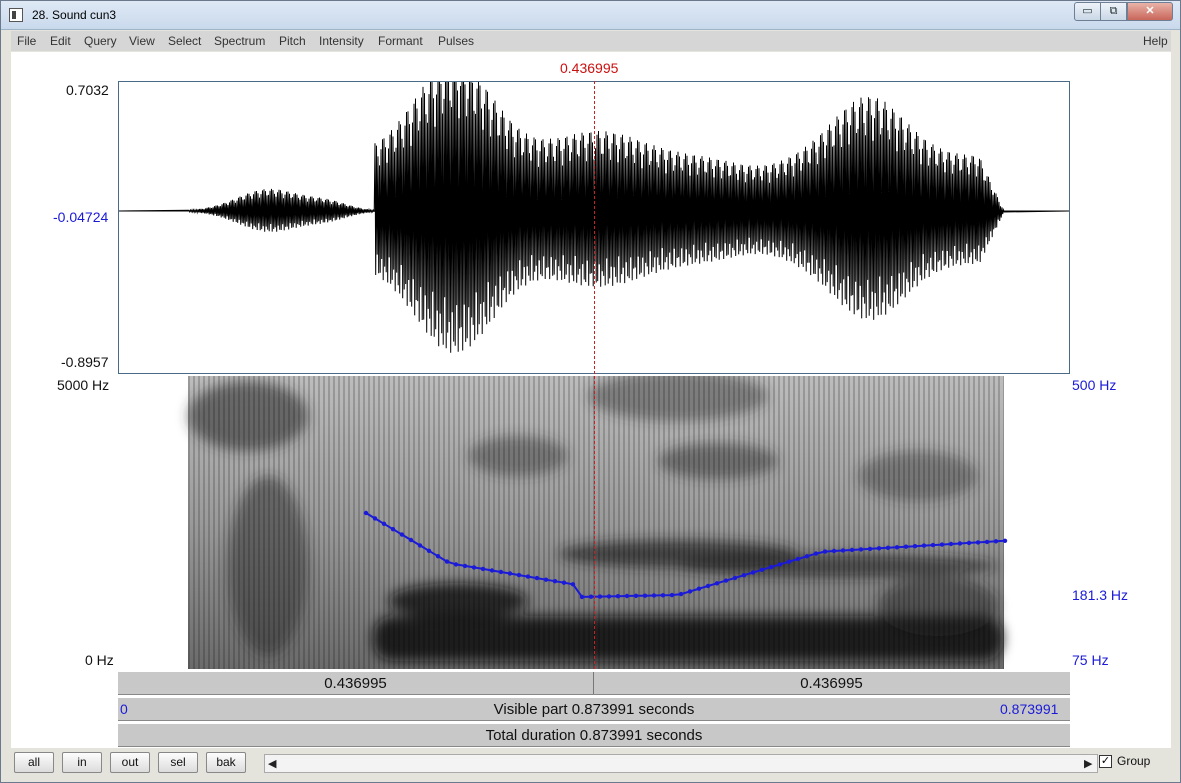 The image size is (1181, 783). I want to click on zoom-selection-button: sel, so click(178, 762).